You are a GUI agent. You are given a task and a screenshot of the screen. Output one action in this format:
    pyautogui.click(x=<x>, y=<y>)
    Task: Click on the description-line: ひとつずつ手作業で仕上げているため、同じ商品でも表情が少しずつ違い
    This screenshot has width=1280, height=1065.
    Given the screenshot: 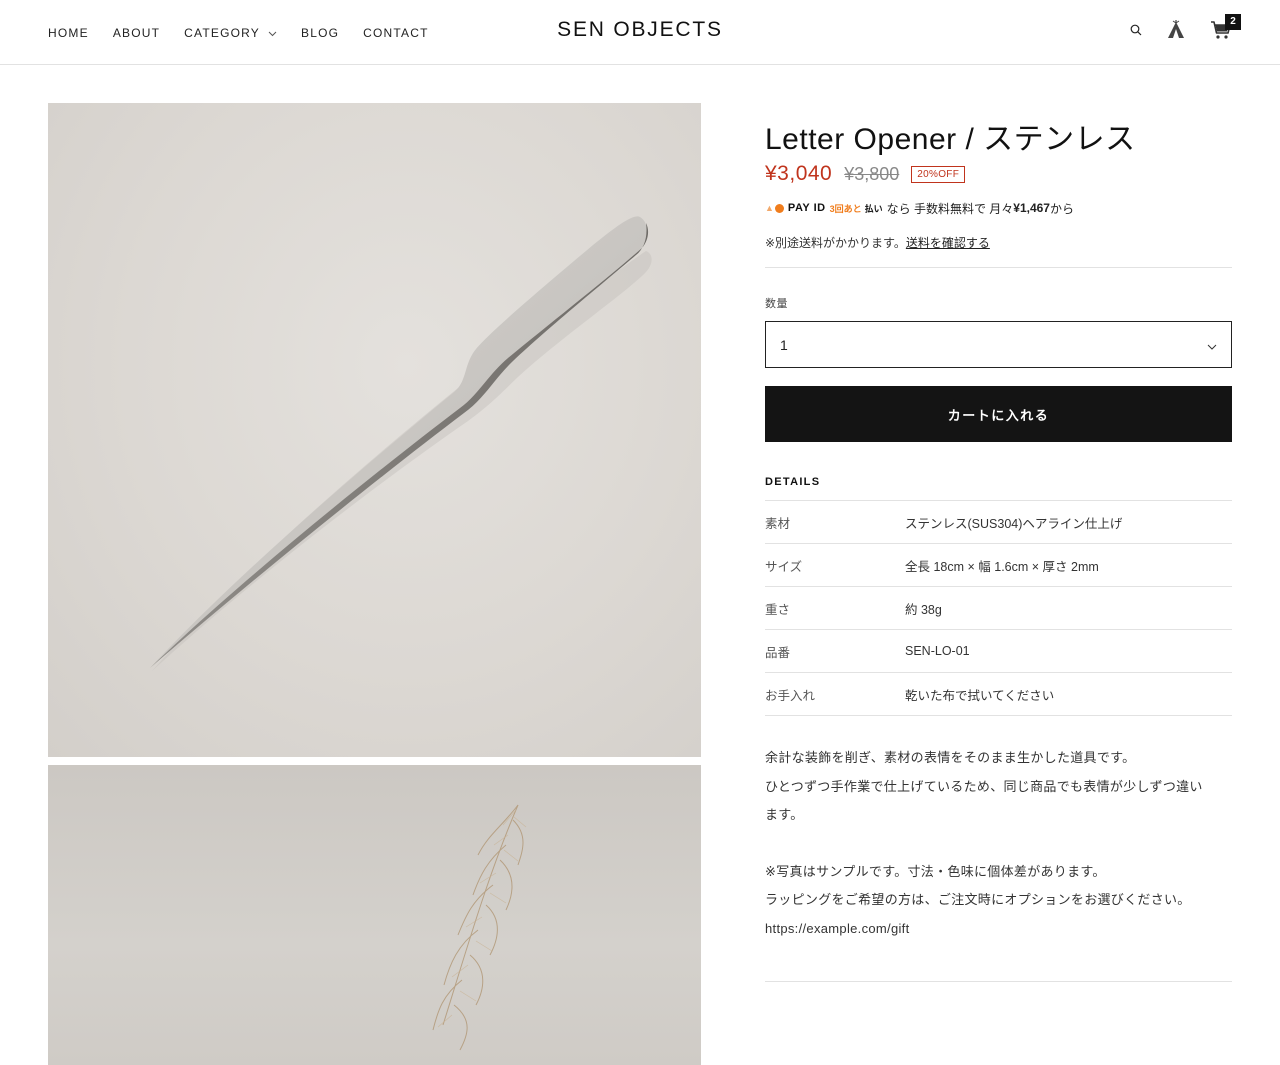 What is the action you would take?
    pyautogui.click(x=984, y=786)
    